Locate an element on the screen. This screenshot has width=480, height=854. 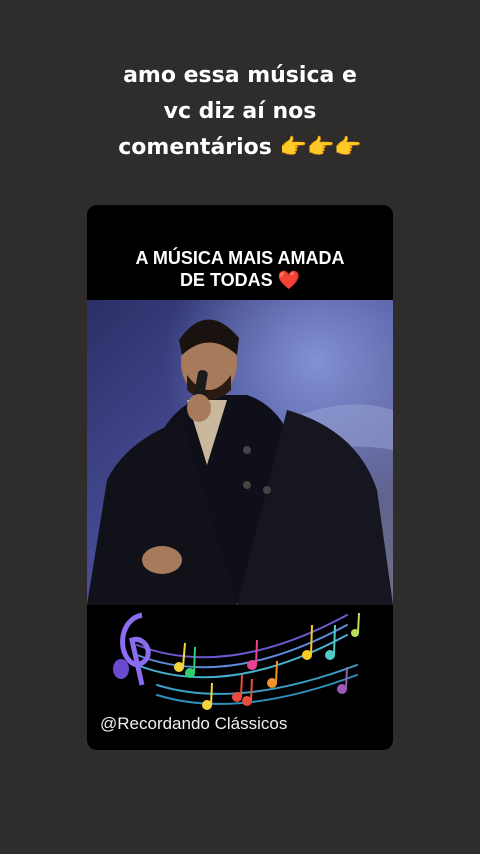
heart-icon: ❤️ is located at coordinates (289, 280).